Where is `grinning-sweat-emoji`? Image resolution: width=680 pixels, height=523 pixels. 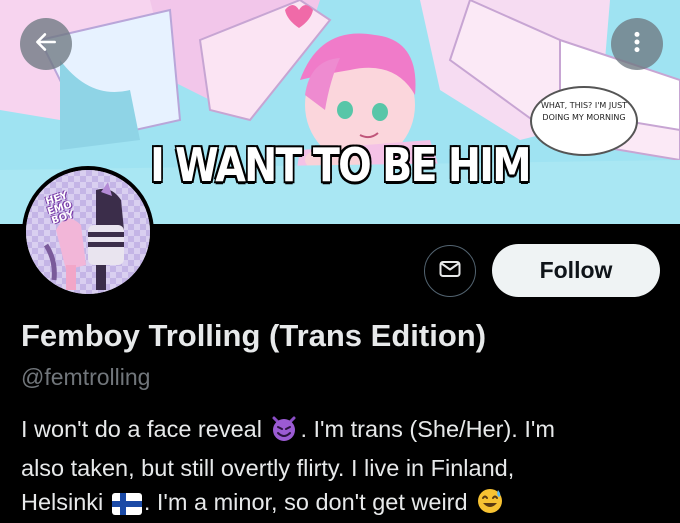 grinning-sweat-emoji is located at coordinates (490, 505).